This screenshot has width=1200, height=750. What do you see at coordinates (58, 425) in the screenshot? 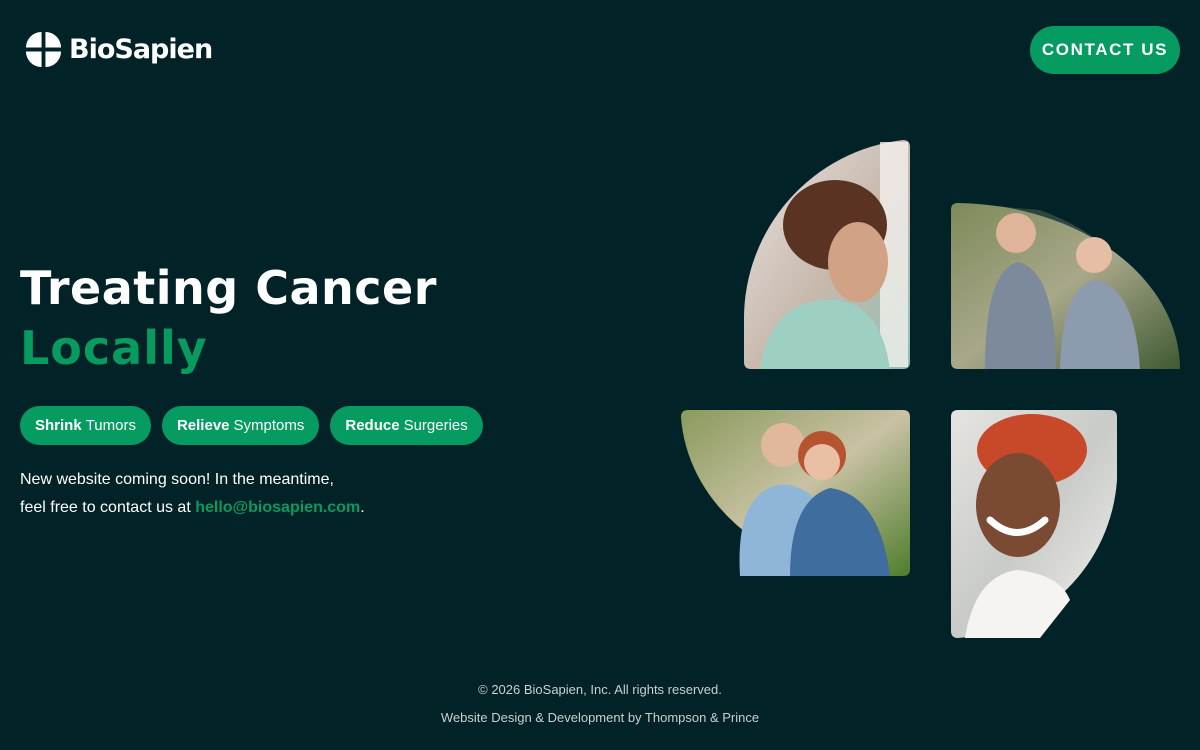
I see `pill-strong-text: Shrink` at bounding box center [58, 425].